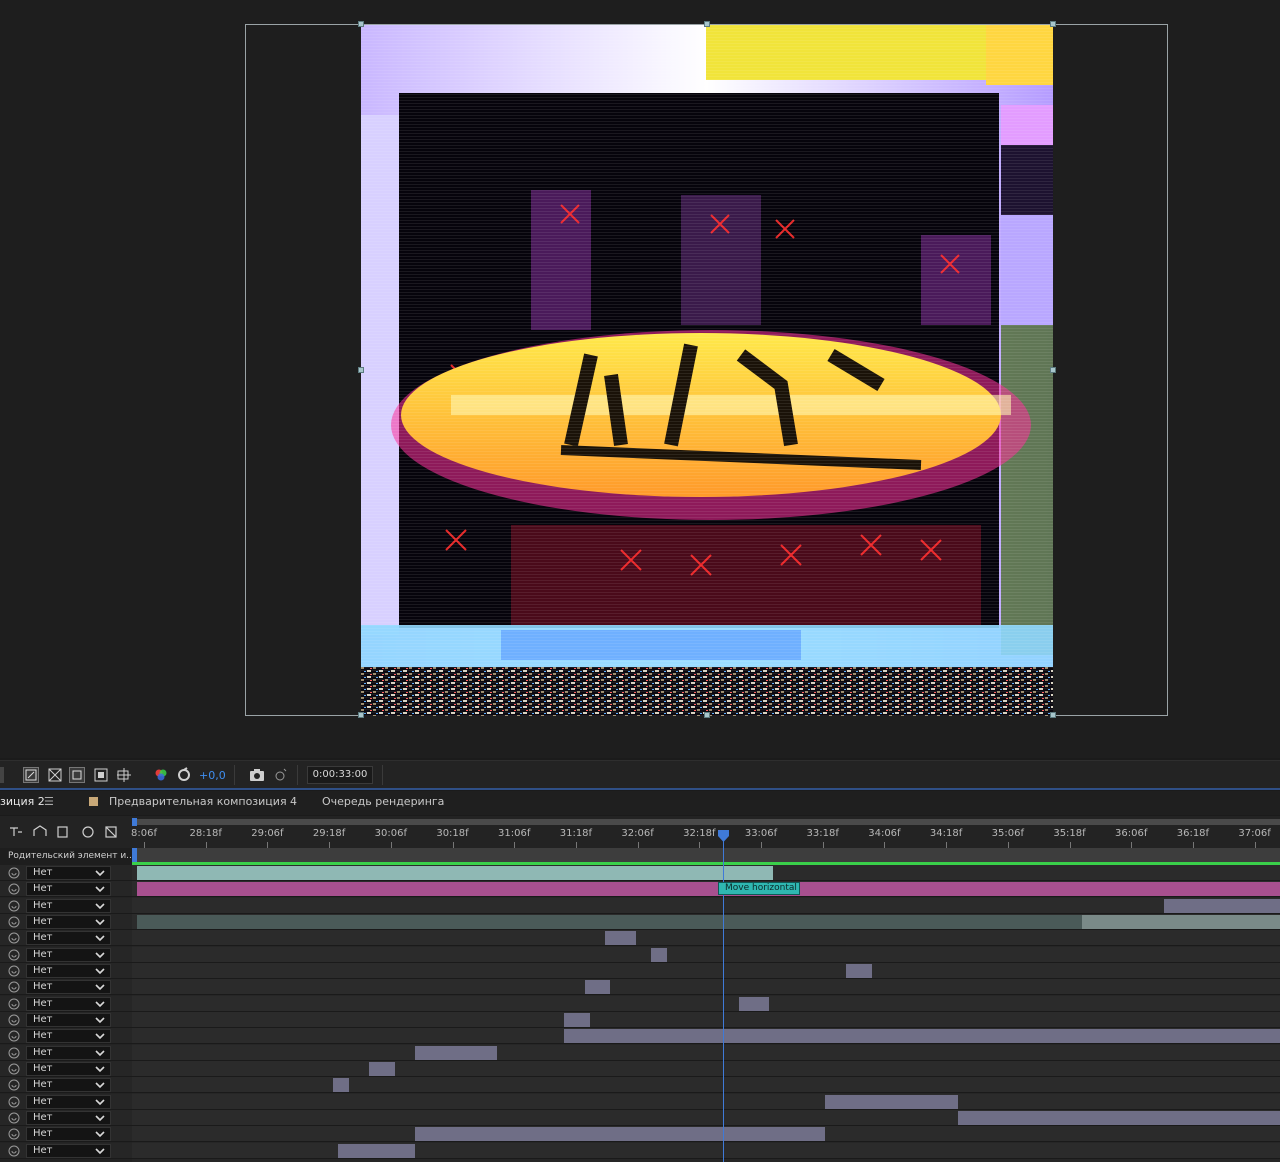 This screenshot has width=1280, height=1162. Describe the element at coordinates (280, 775) in the screenshot. I see `show-snapshot-icon` at that location.